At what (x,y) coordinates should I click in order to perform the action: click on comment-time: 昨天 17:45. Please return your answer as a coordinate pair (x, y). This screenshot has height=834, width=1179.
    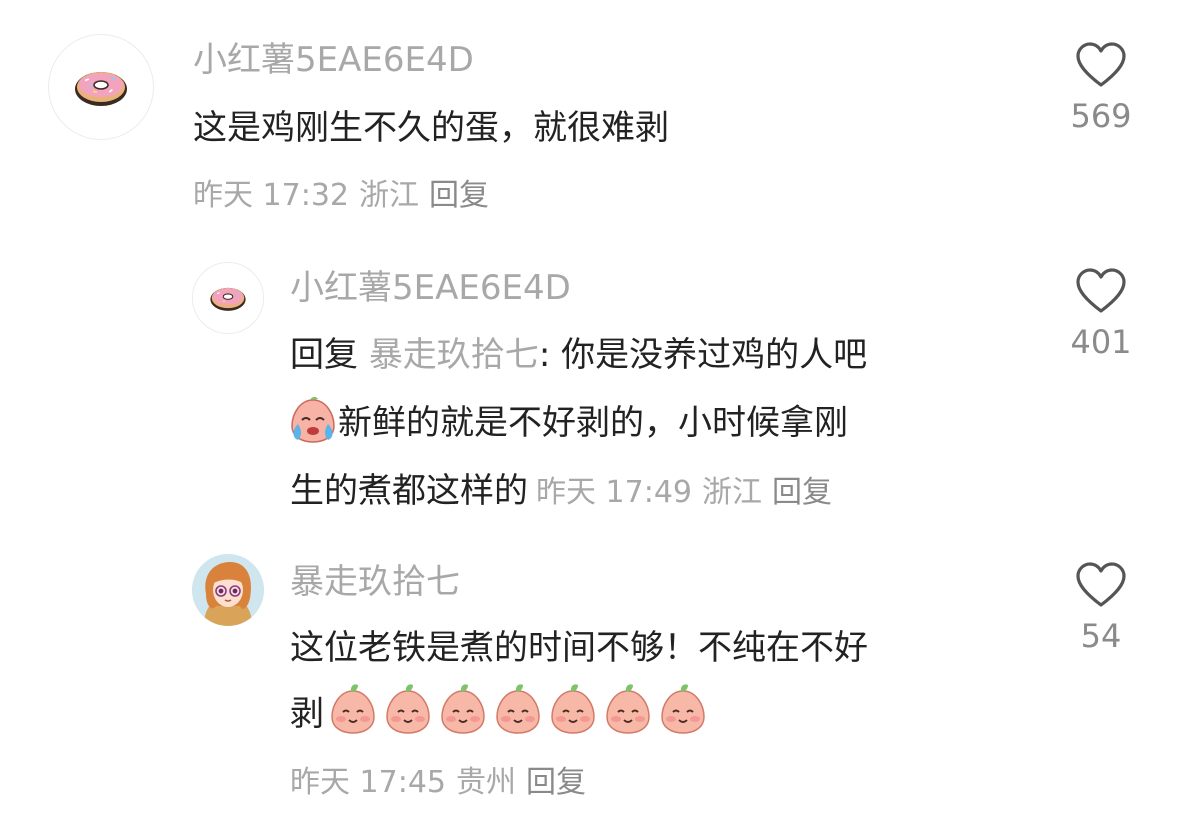
    Looking at the image, I should click on (368, 782).